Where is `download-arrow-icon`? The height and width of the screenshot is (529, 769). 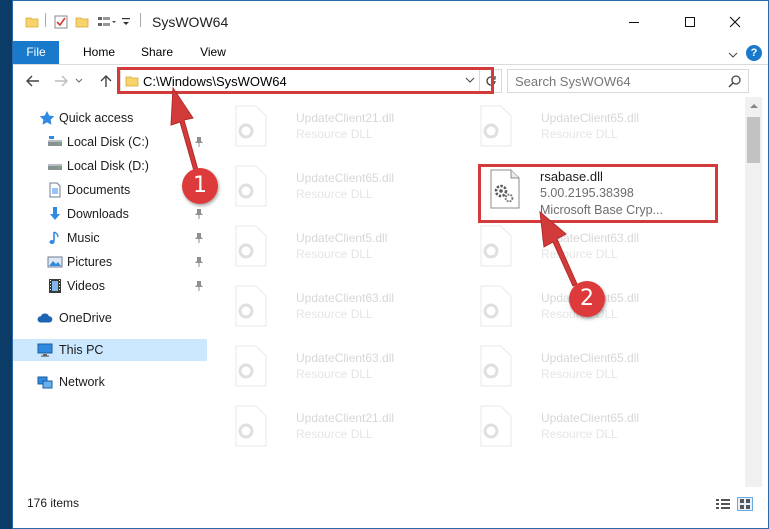 download-arrow-icon is located at coordinates (55, 214).